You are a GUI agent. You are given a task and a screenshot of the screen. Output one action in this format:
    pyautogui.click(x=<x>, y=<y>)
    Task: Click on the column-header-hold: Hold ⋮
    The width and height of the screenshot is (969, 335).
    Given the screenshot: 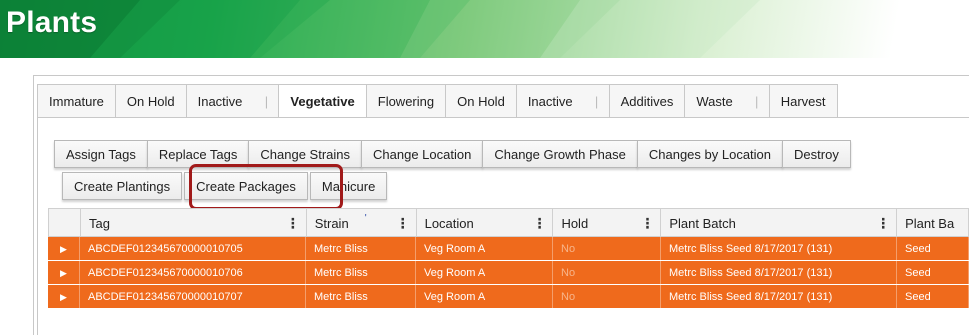 What is the action you would take?
    pyautogui.click(x=607, y=223)
    